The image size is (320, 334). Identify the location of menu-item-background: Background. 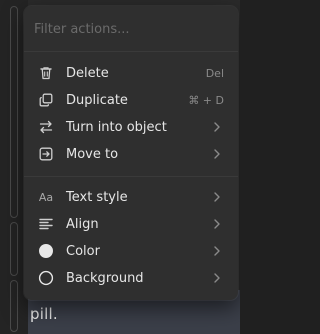
(131, 278).